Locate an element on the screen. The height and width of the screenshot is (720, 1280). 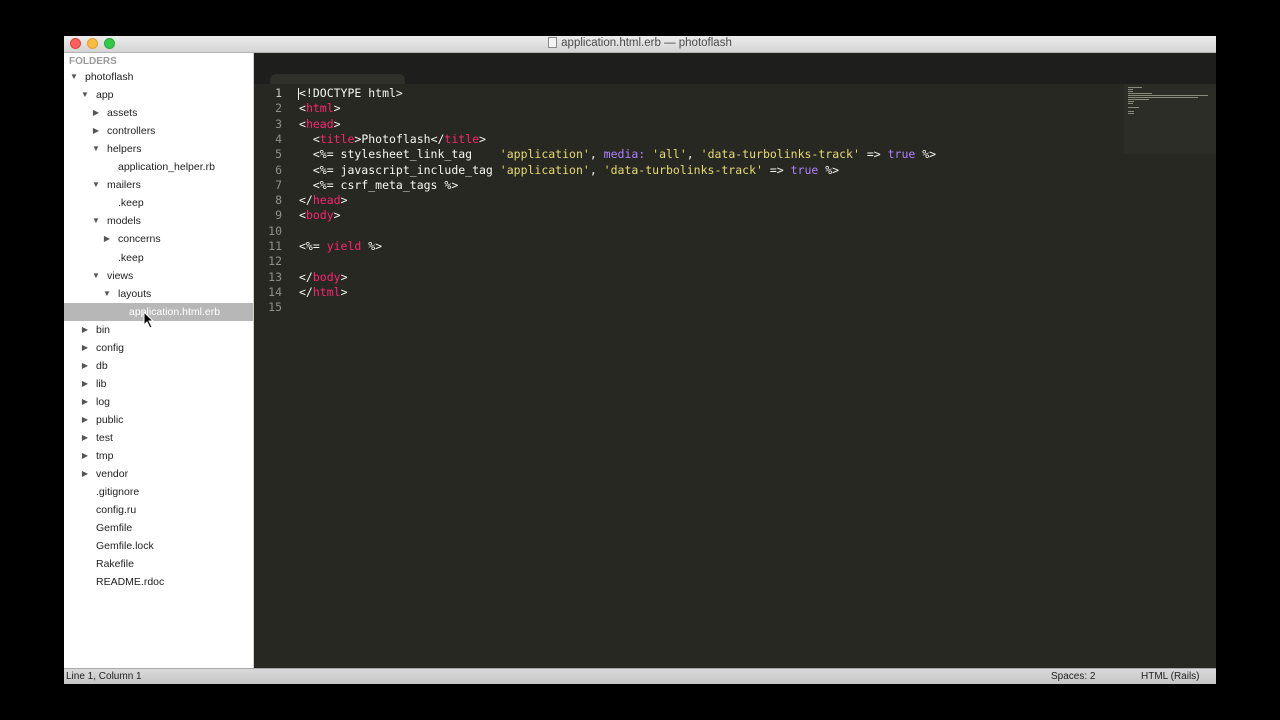
folder-item: ▶ assets is located at coordinates (158, 113).